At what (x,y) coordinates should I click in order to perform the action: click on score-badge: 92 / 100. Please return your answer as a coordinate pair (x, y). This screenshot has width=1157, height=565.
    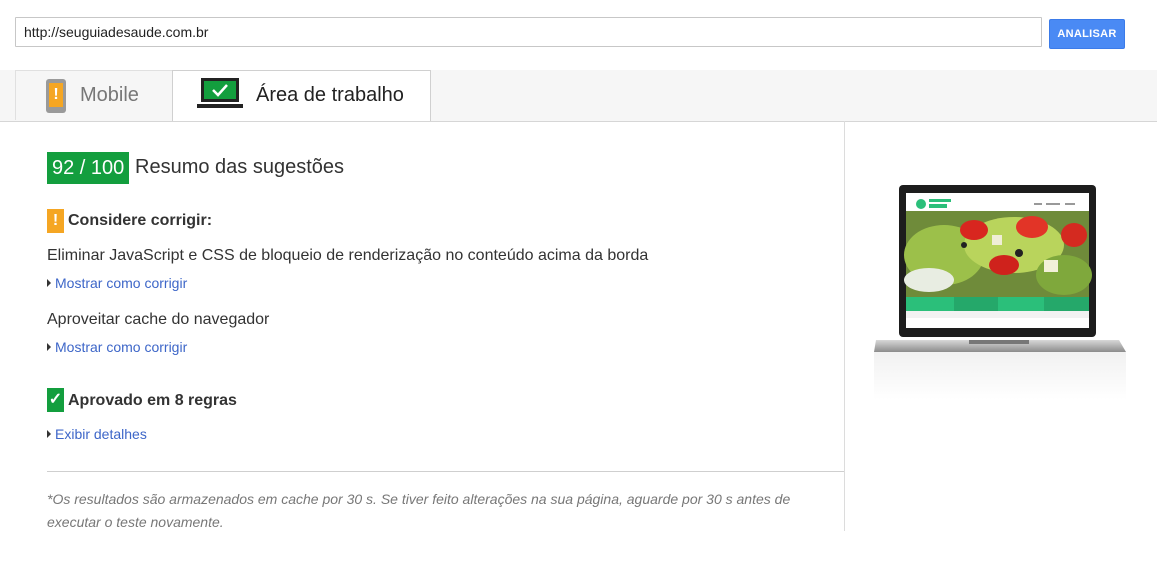
    Looking at the image, I should click on (88, 168).